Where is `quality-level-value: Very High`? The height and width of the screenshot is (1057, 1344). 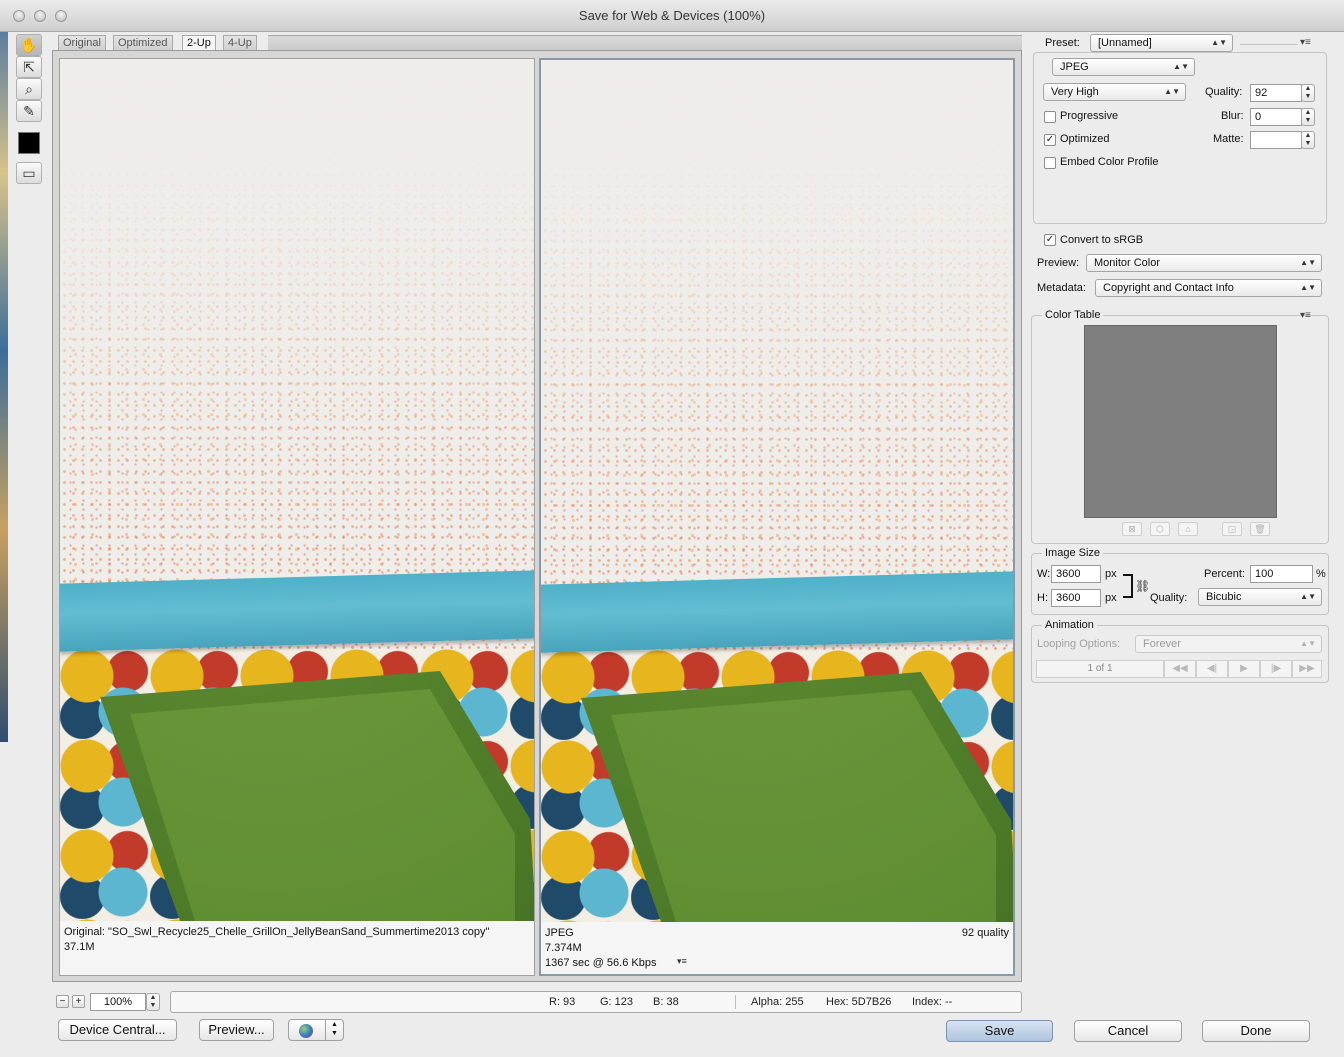
quality-level-value: Very High is located at coordinates (1075, 92).